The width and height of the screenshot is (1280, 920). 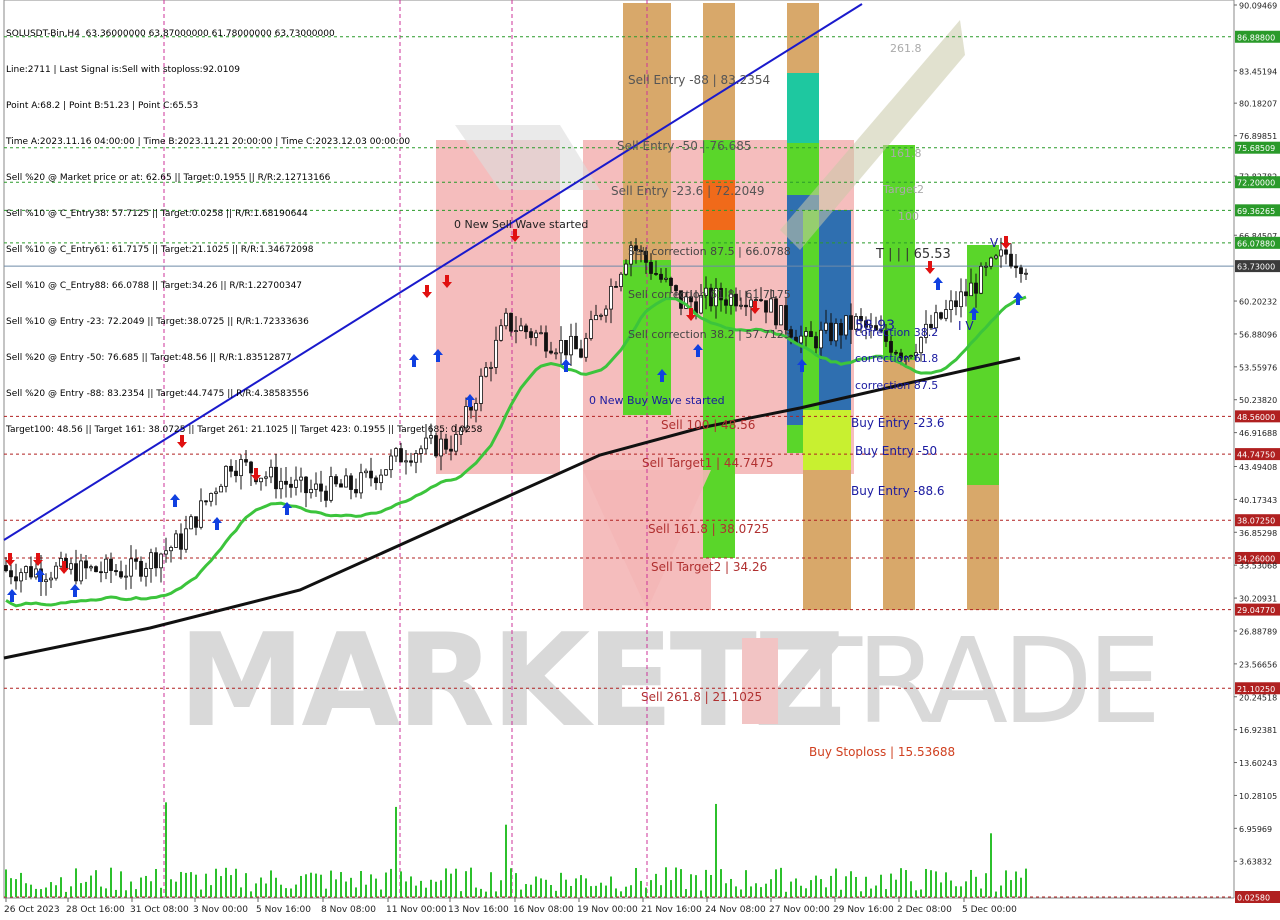 I want to click on y-tick-label: 86.88800, so click(x=1256, y=37).